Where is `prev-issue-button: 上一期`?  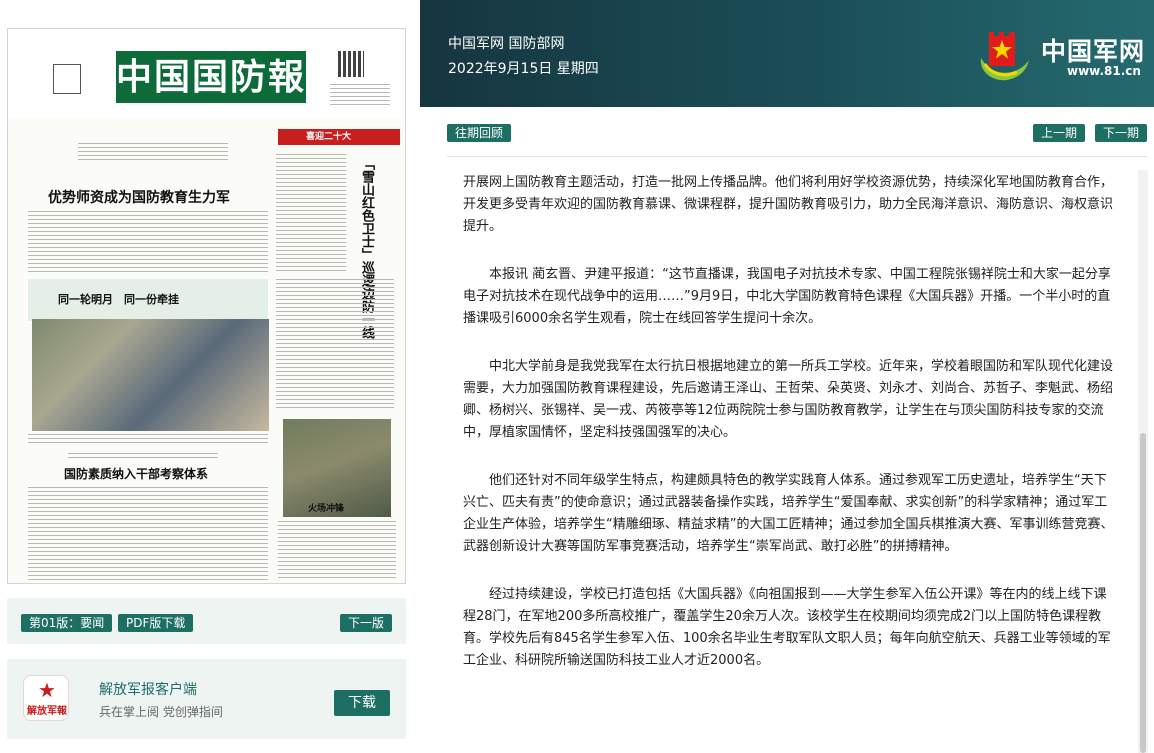 prev-issue-button: 上一期 is located at coordinates (1059, 133).